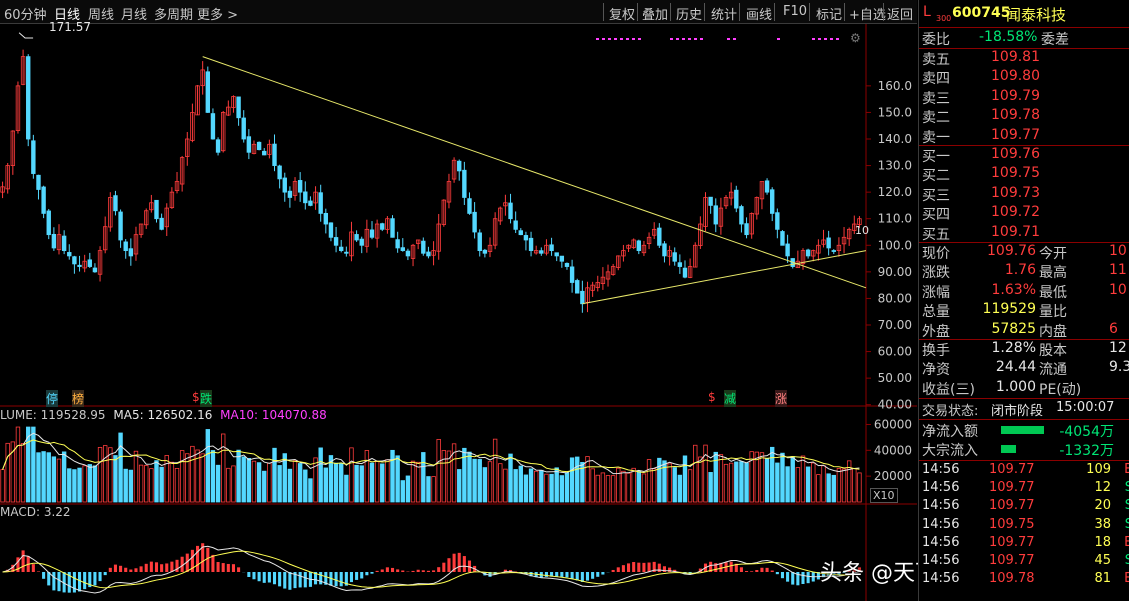 This screenshot has width=1129, height=601. Describe the element at coordinates (948, 389) in the screenshot. I see `stat-label: 收益(三)` at that location.